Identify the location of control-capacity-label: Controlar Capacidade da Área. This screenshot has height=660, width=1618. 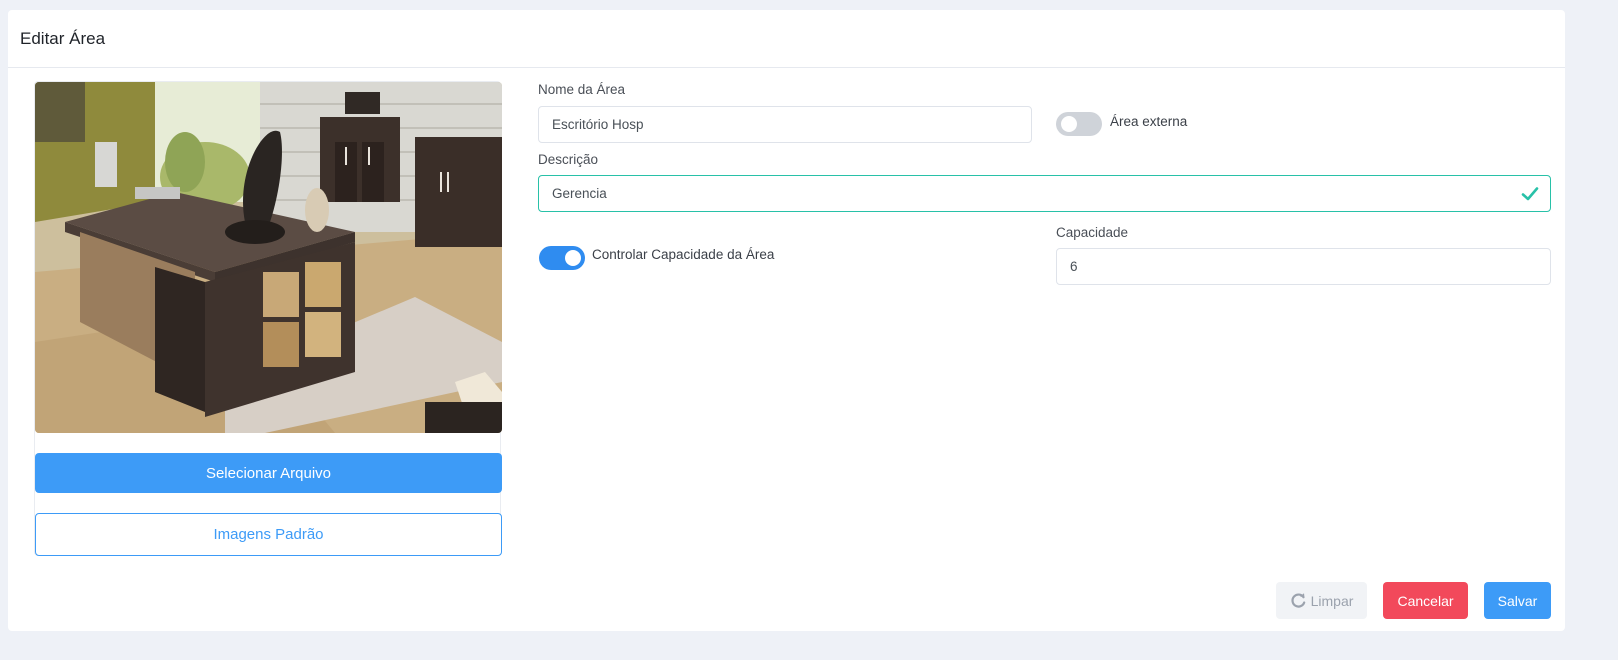
(683, 254).